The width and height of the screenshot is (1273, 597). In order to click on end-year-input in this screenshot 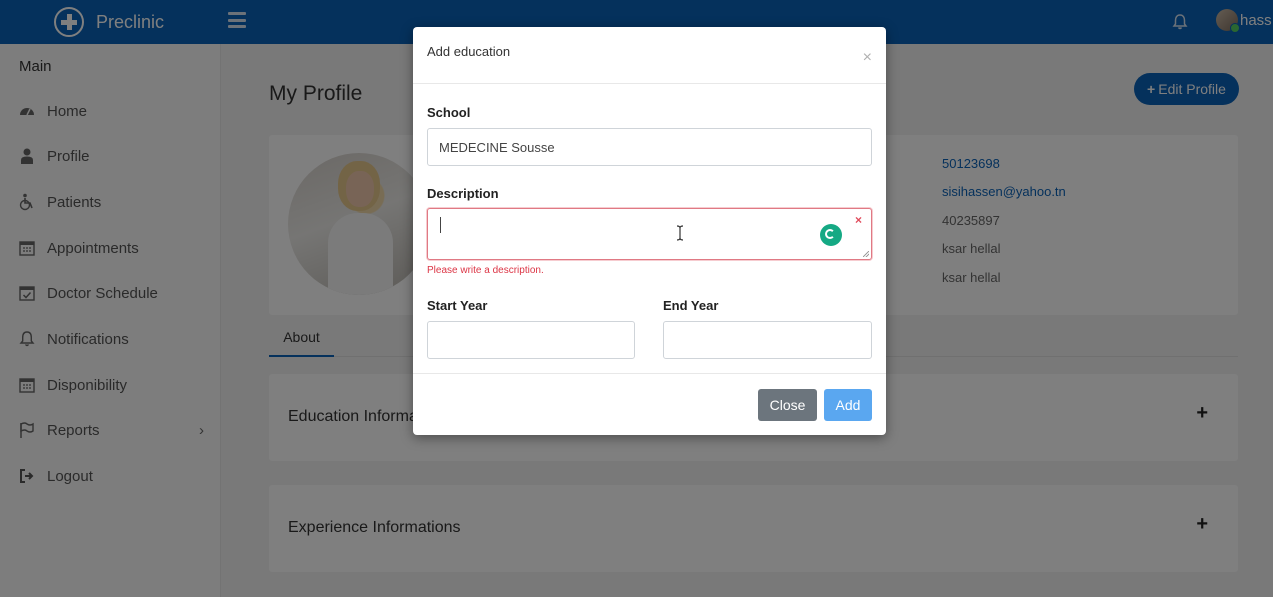, I will do `click(767, 340)`.